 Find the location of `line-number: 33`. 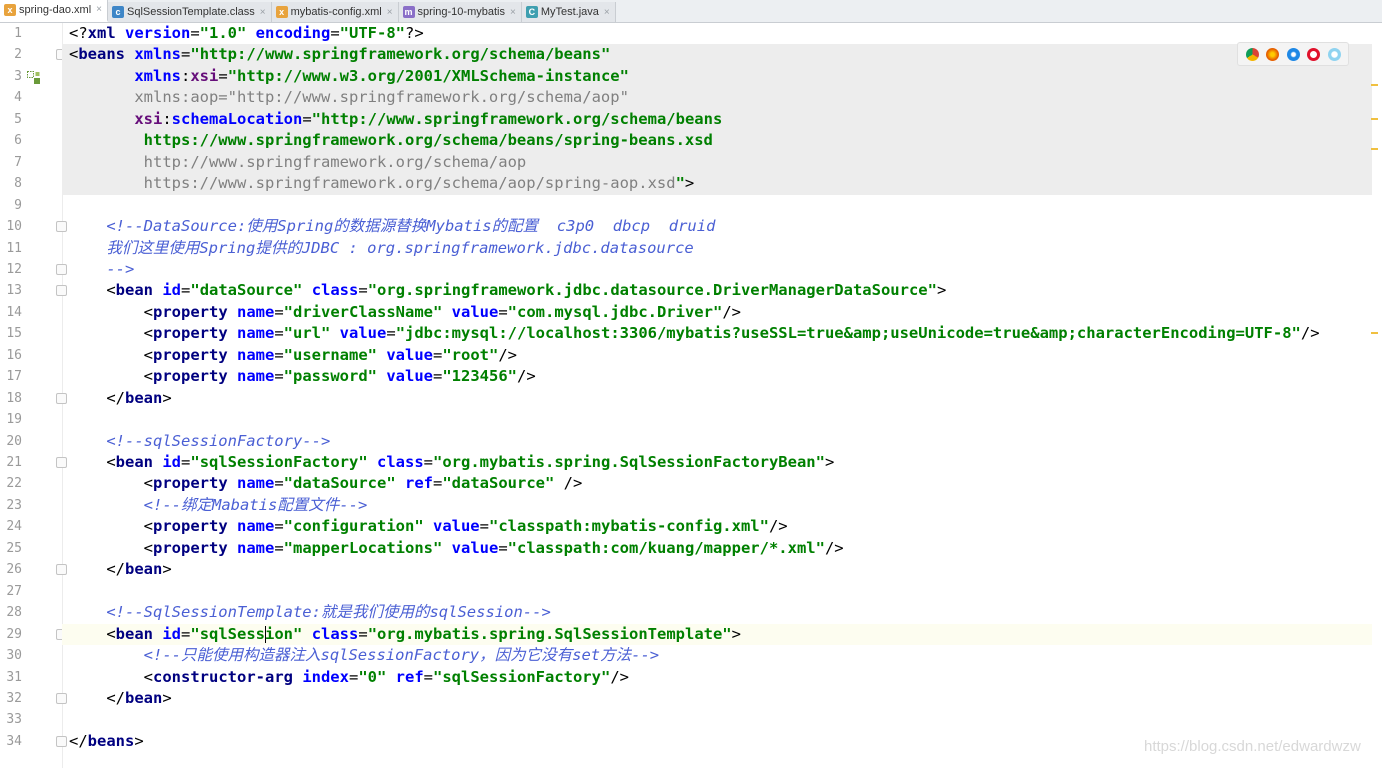

line-number: 33 is located at coordinates (14, 720).